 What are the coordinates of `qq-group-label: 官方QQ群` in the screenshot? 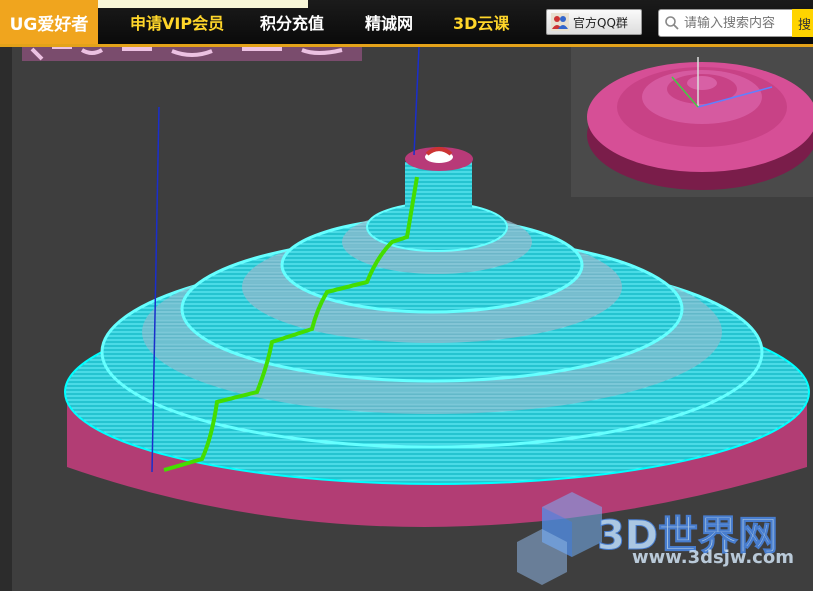 It's located at (600, 22).